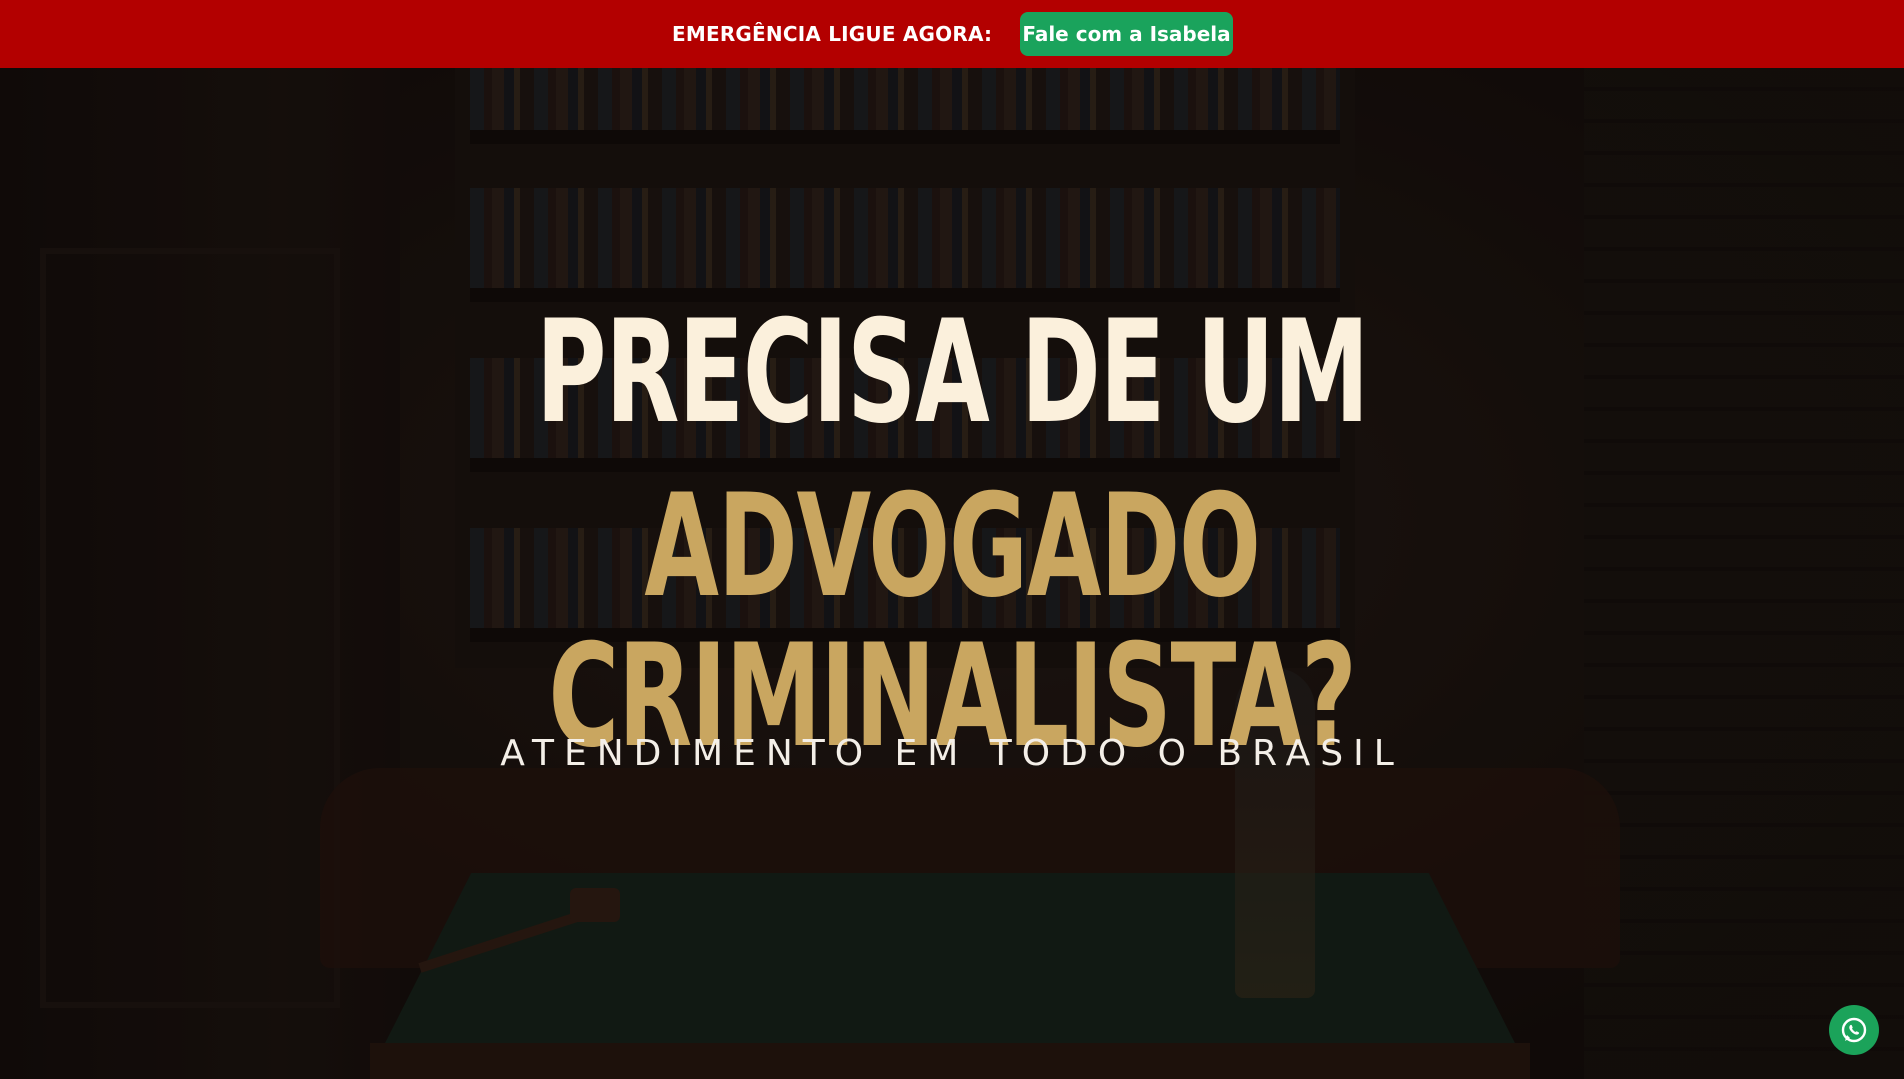  Describe the element at coordinates (832, 34) in the screenshot. I see `emergency-label: EMERGÊNCIA LIGUE AGORA:` at that location.